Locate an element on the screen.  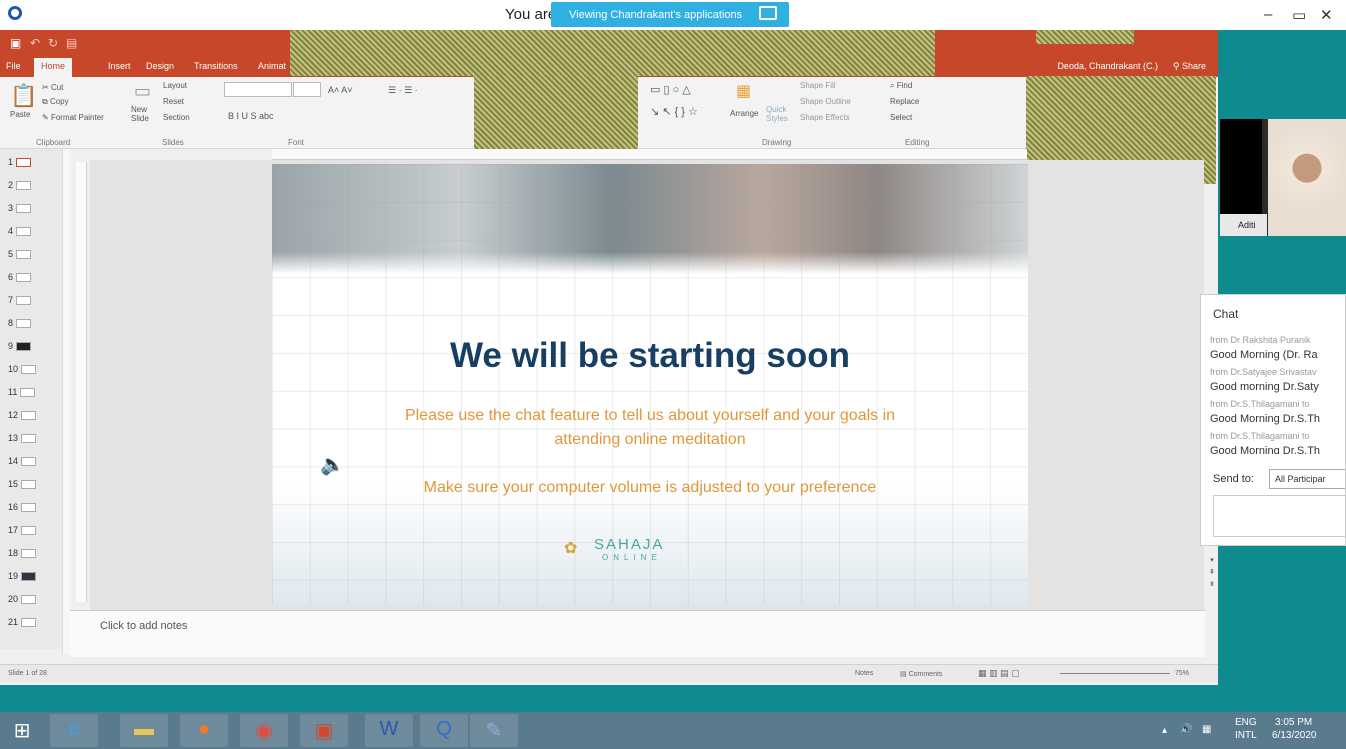
slide-thumbnail: 15 is located at coordinates (22, 484).